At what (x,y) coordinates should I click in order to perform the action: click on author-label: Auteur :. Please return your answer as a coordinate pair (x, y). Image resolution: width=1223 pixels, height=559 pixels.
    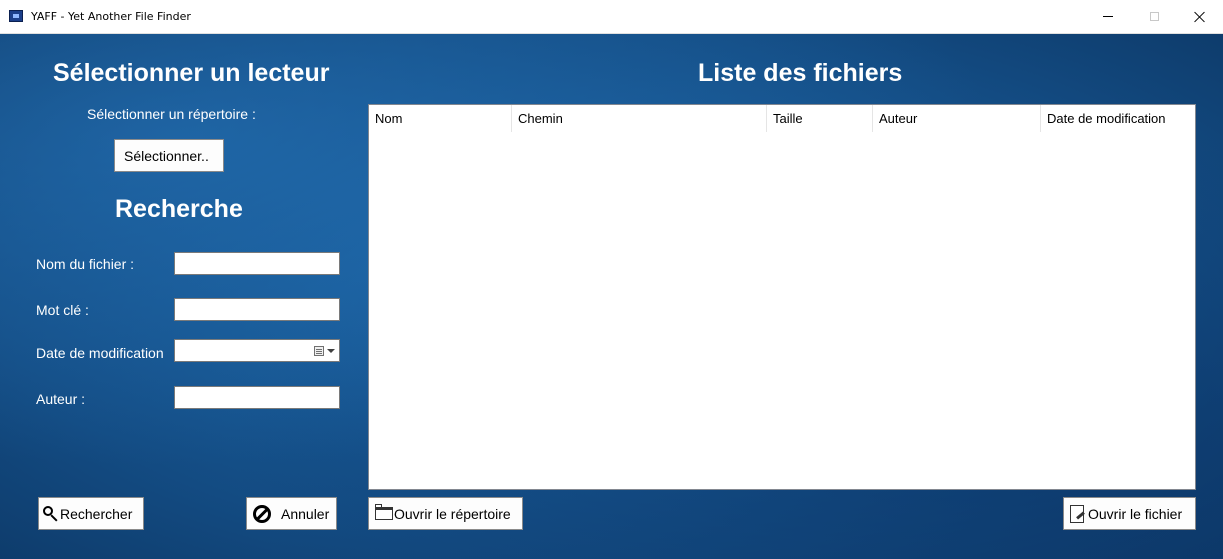
    Looking at the image, I should click on (61, 399).